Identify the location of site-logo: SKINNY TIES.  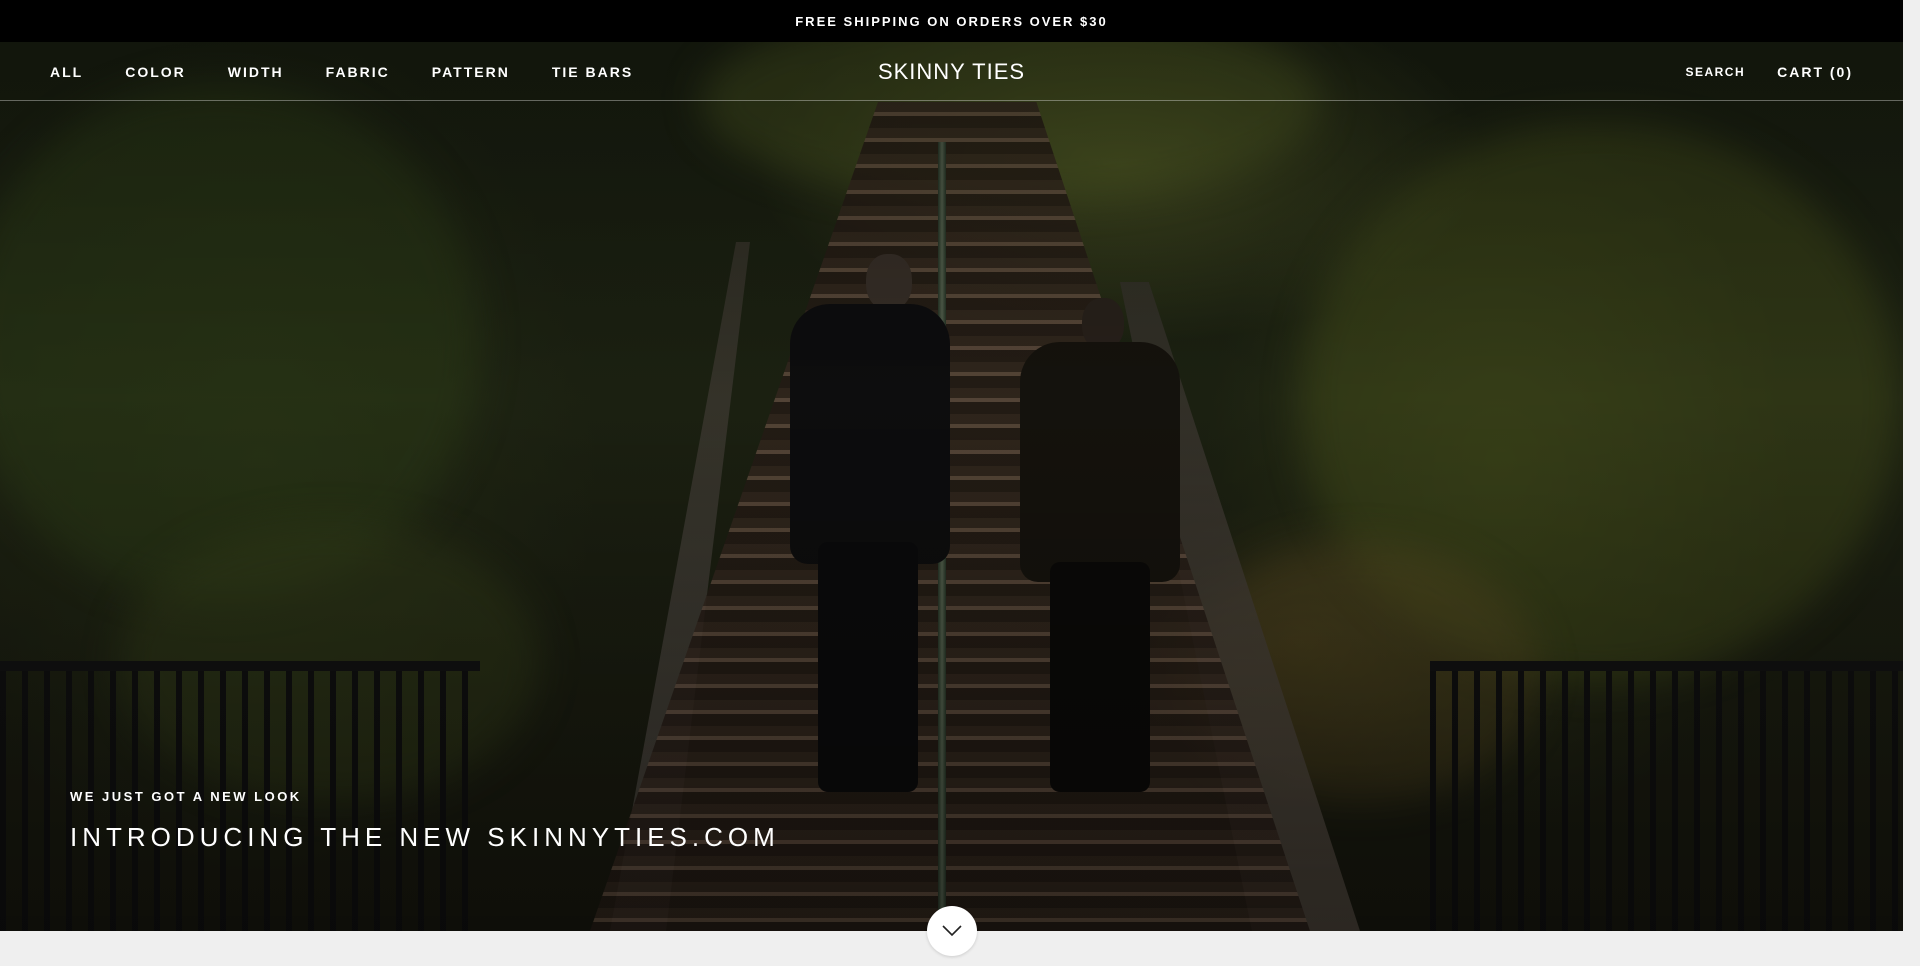
(951, 72).